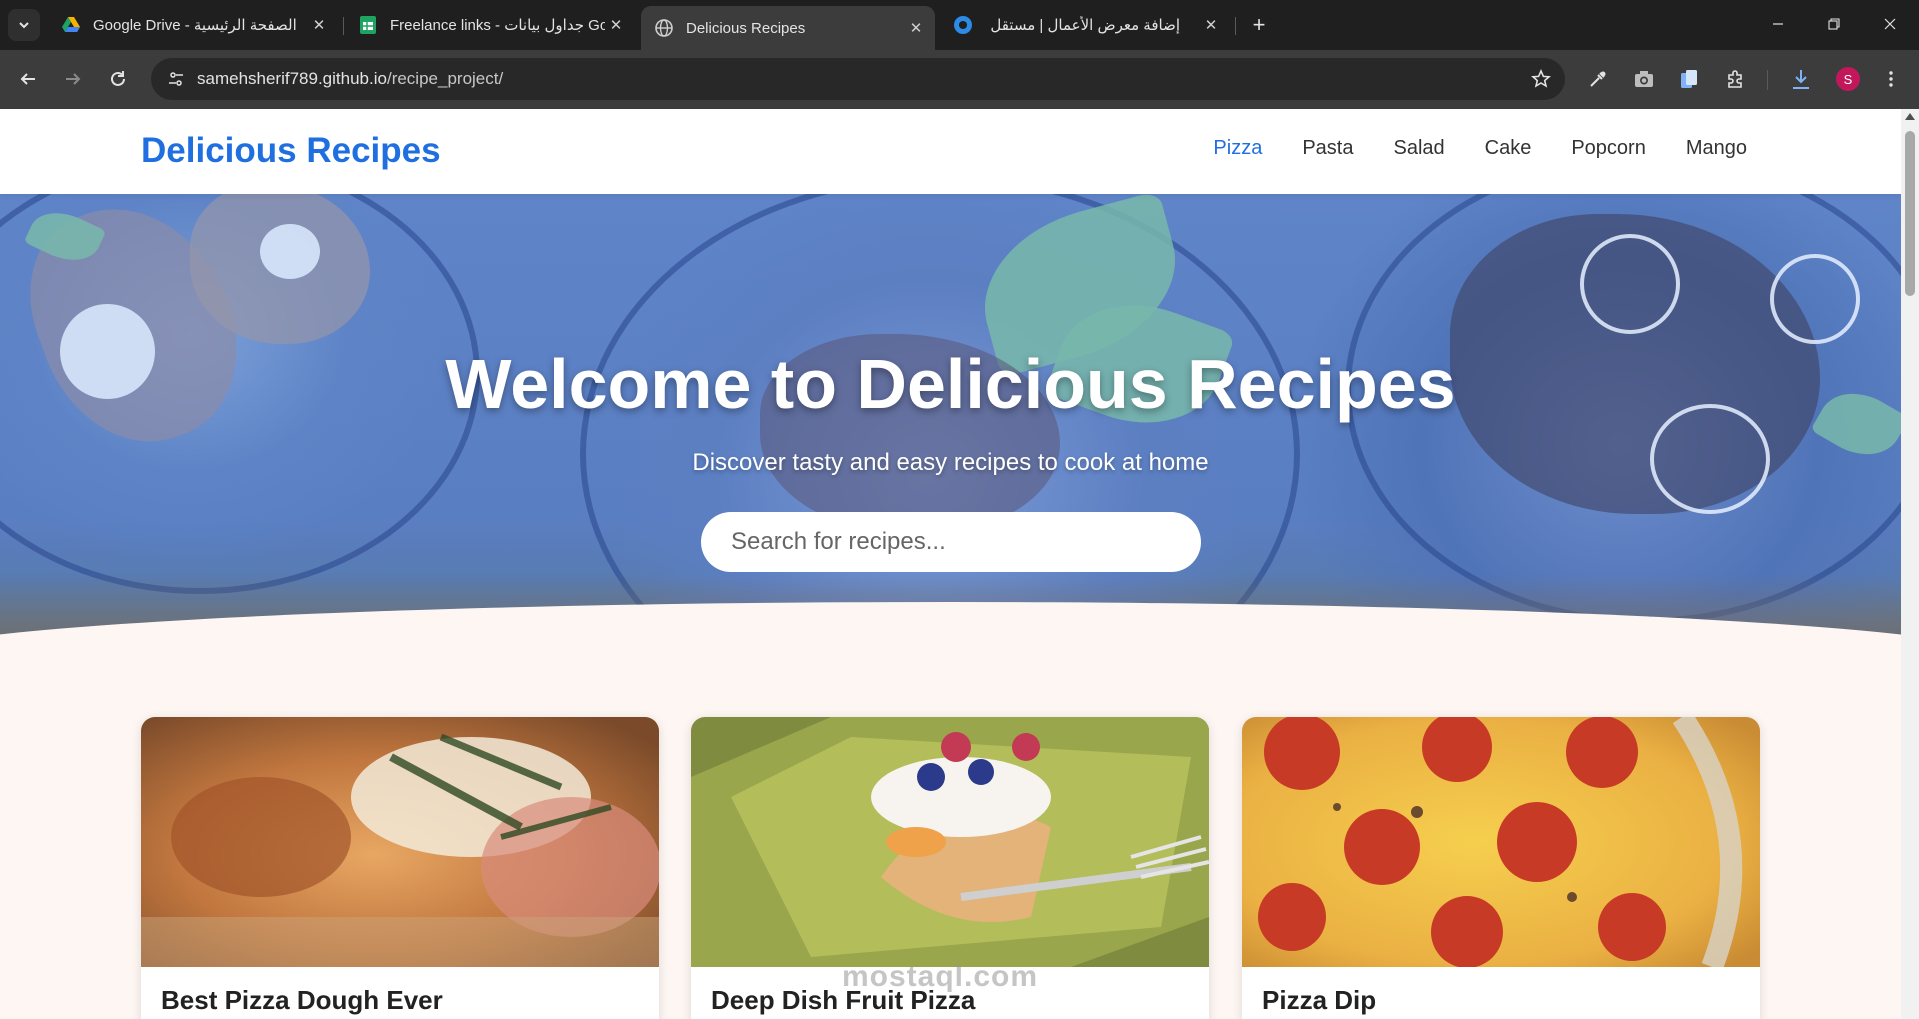 Image resolution: width=1919 pixels, height=1019 pixels. What do you see at coordinates (1644, 79) in the screenshot?
I see `camera-extension-icon` at bounding box center [1644, 79].